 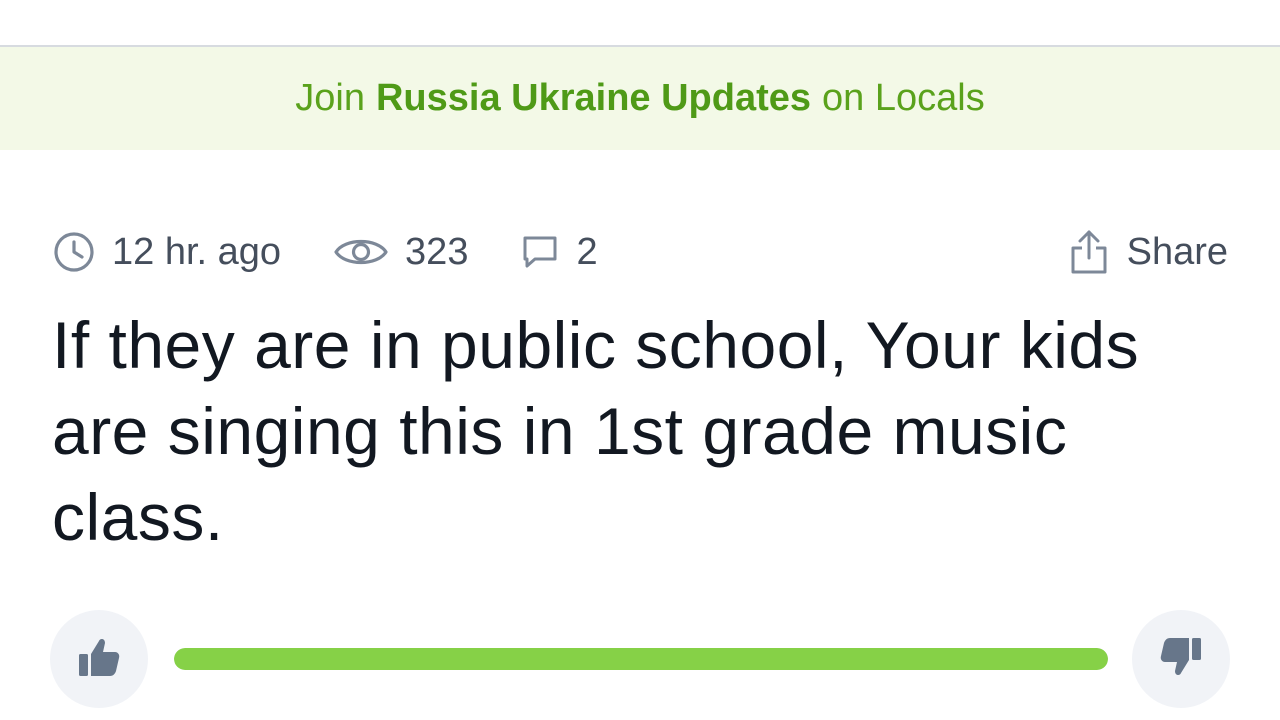 I want to click on banner-suffix: on Locals, so click(x=903, y=98).